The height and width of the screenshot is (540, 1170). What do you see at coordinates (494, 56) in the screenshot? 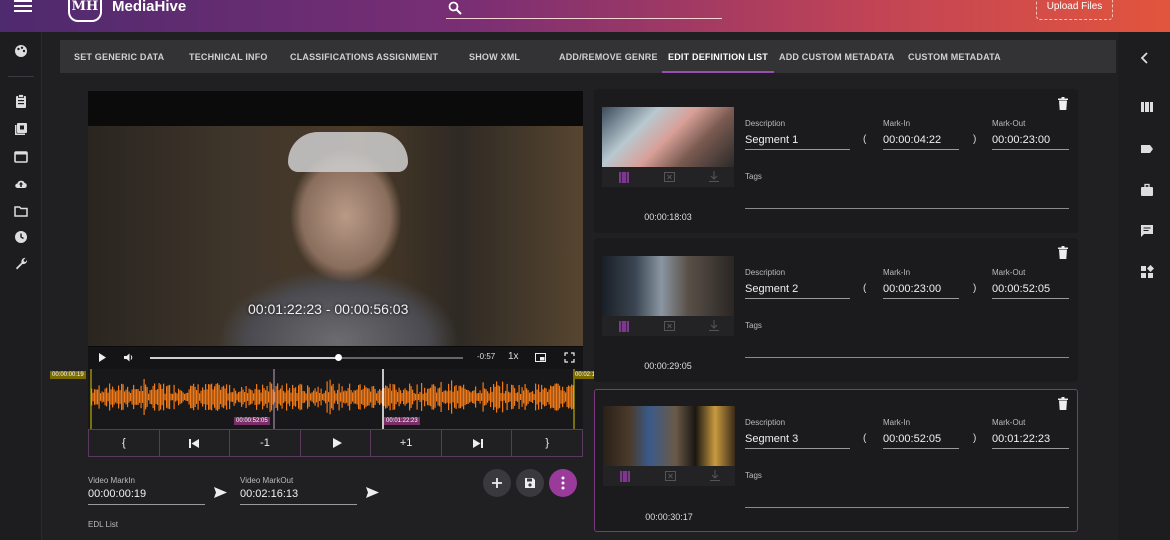
I see `tab-show-xml: SHOW XML` at bounding box center [494, 56].